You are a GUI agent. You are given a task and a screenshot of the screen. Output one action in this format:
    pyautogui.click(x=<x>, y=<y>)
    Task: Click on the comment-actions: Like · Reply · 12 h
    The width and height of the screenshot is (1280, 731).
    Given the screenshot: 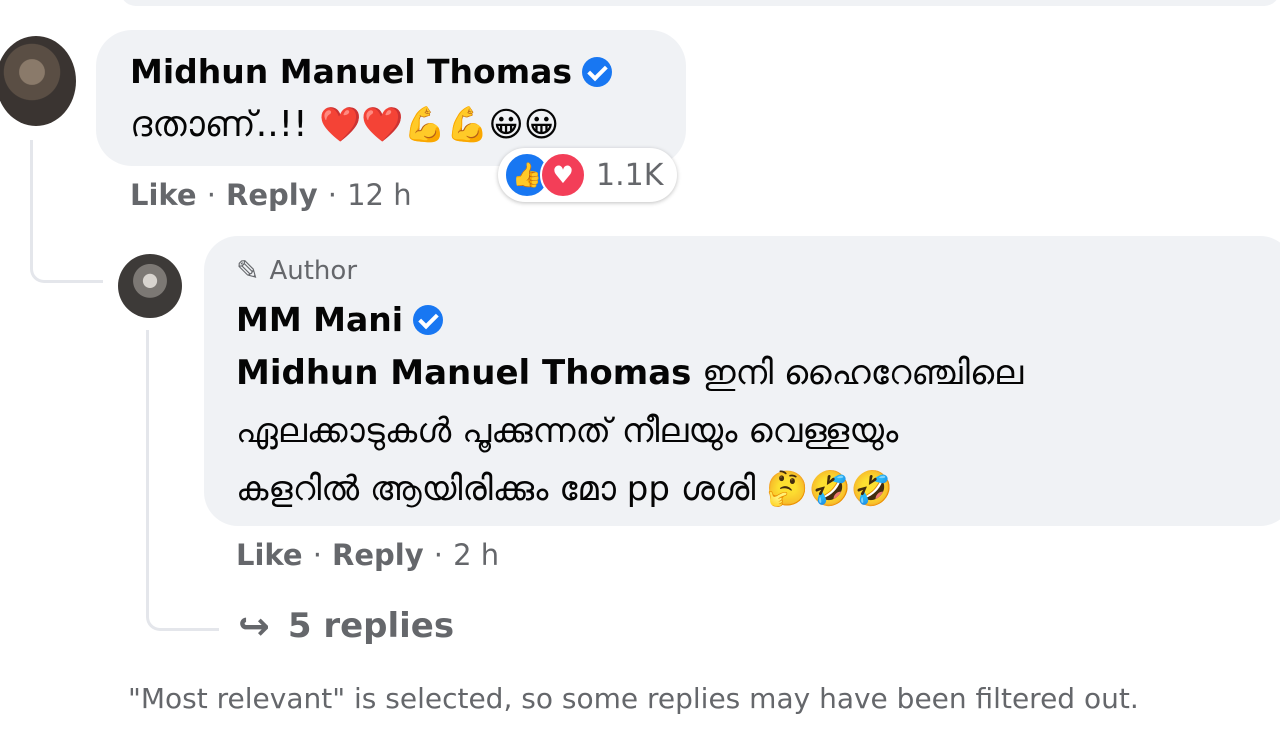 What is the action you would take?
    pyautogui.click(x=271, y=195)
    